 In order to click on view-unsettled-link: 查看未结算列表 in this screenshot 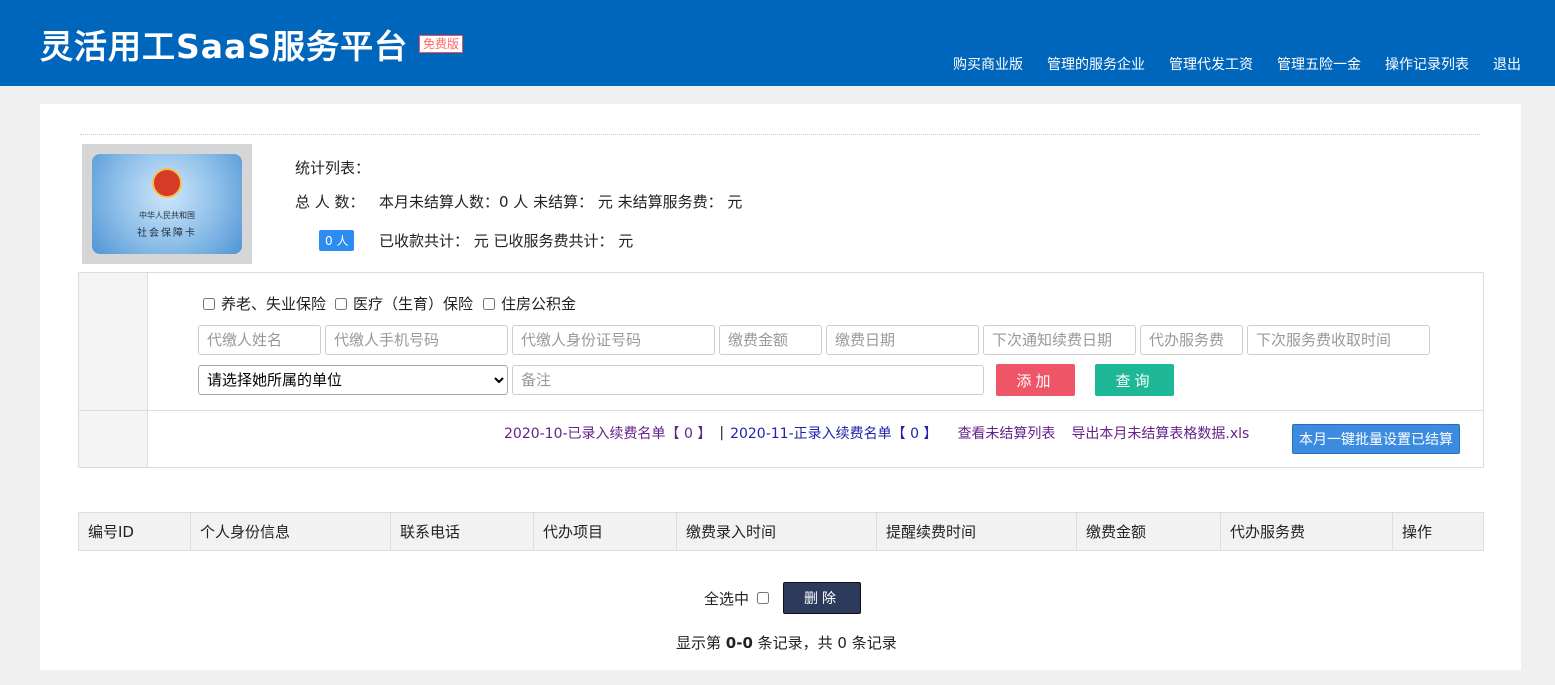, I will do `click(1006, 433)`.